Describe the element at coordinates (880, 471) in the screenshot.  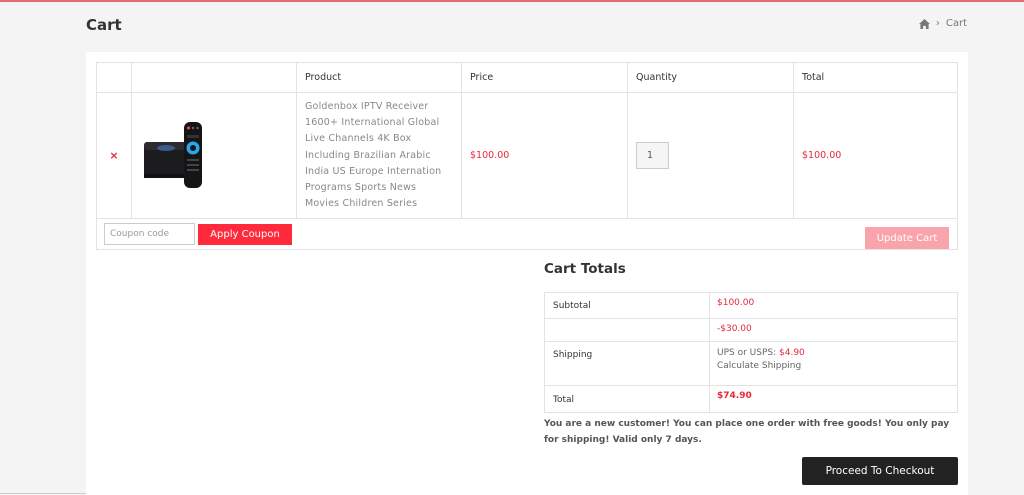
I see `proceed-to-checkout-button: Proceed To Checkout` at that location.